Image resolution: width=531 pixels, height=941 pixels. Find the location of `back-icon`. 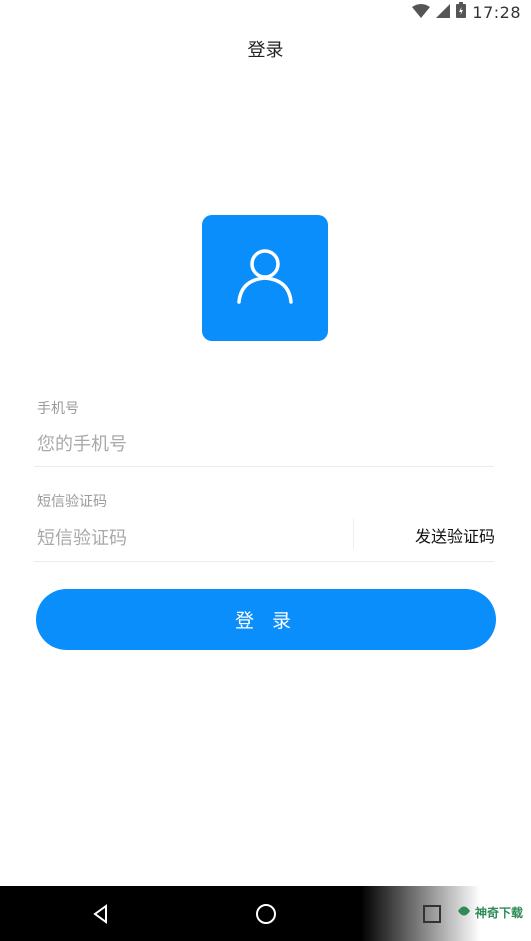

back-icon is located at coordinates (101, 914).